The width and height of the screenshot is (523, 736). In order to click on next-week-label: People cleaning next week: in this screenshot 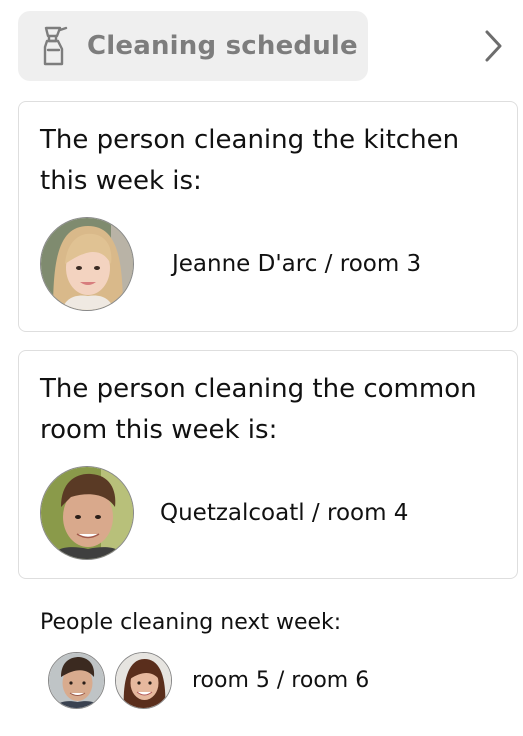, I will do `click(191, 622)`.